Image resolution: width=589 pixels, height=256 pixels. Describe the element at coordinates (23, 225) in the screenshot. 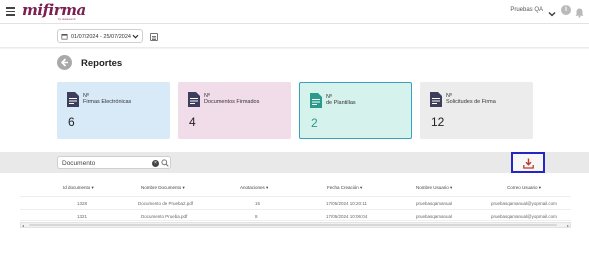

I see `scroll-left-icon: ◂` at that location.